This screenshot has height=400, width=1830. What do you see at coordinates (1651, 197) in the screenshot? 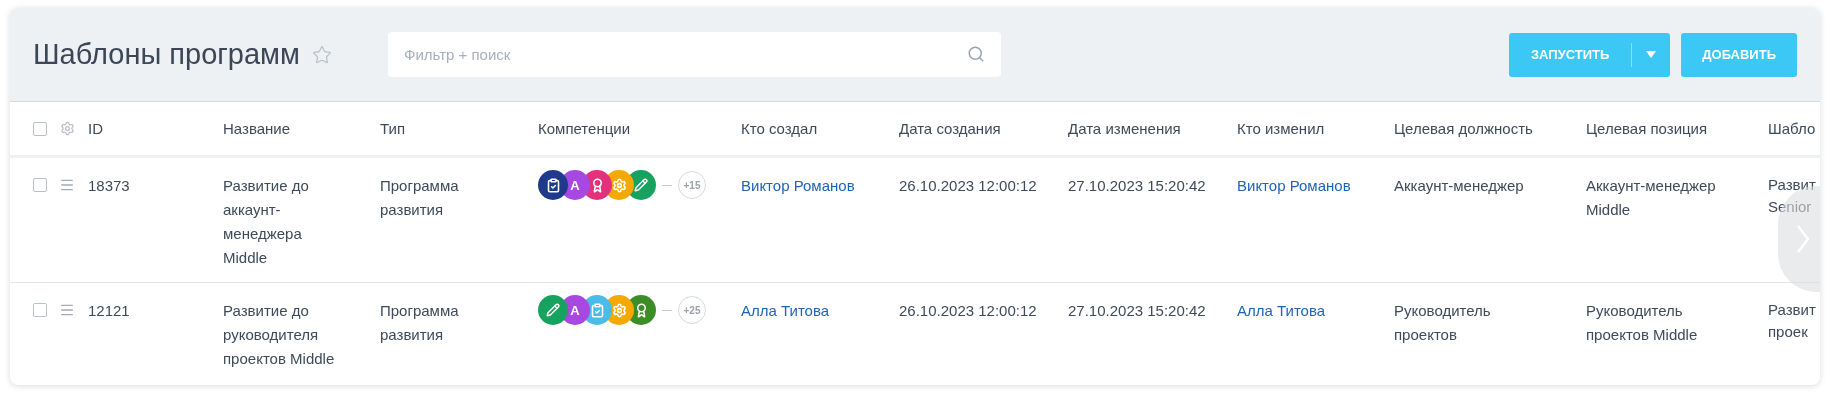
I see `table-cell: Аккаунт-менеджер Middle` at bounding box center [1651, 197].